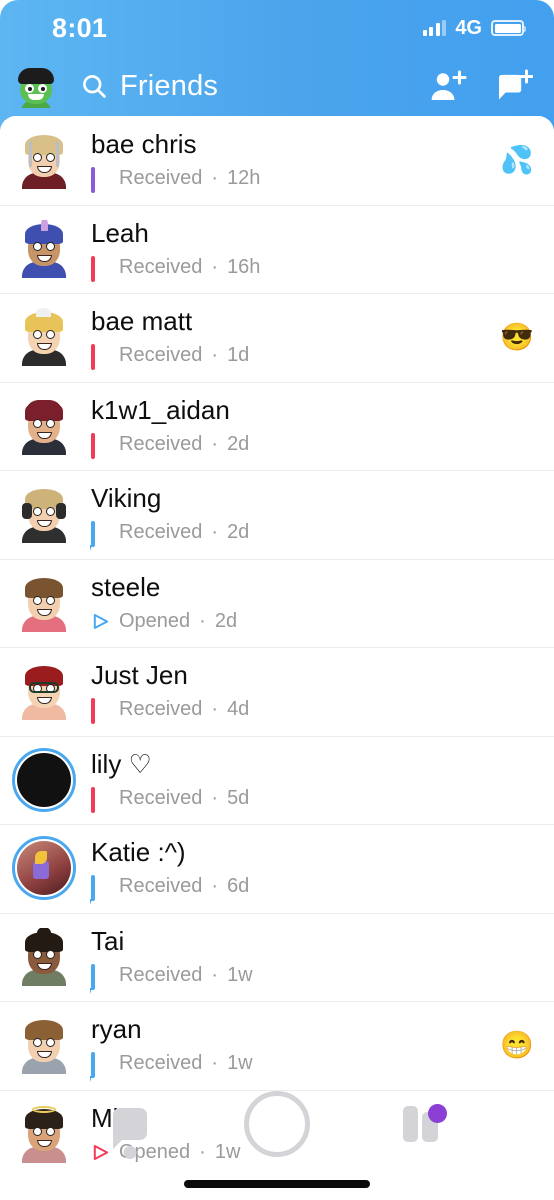  I want to click on friend-name: bae chris, so click(144, 145).